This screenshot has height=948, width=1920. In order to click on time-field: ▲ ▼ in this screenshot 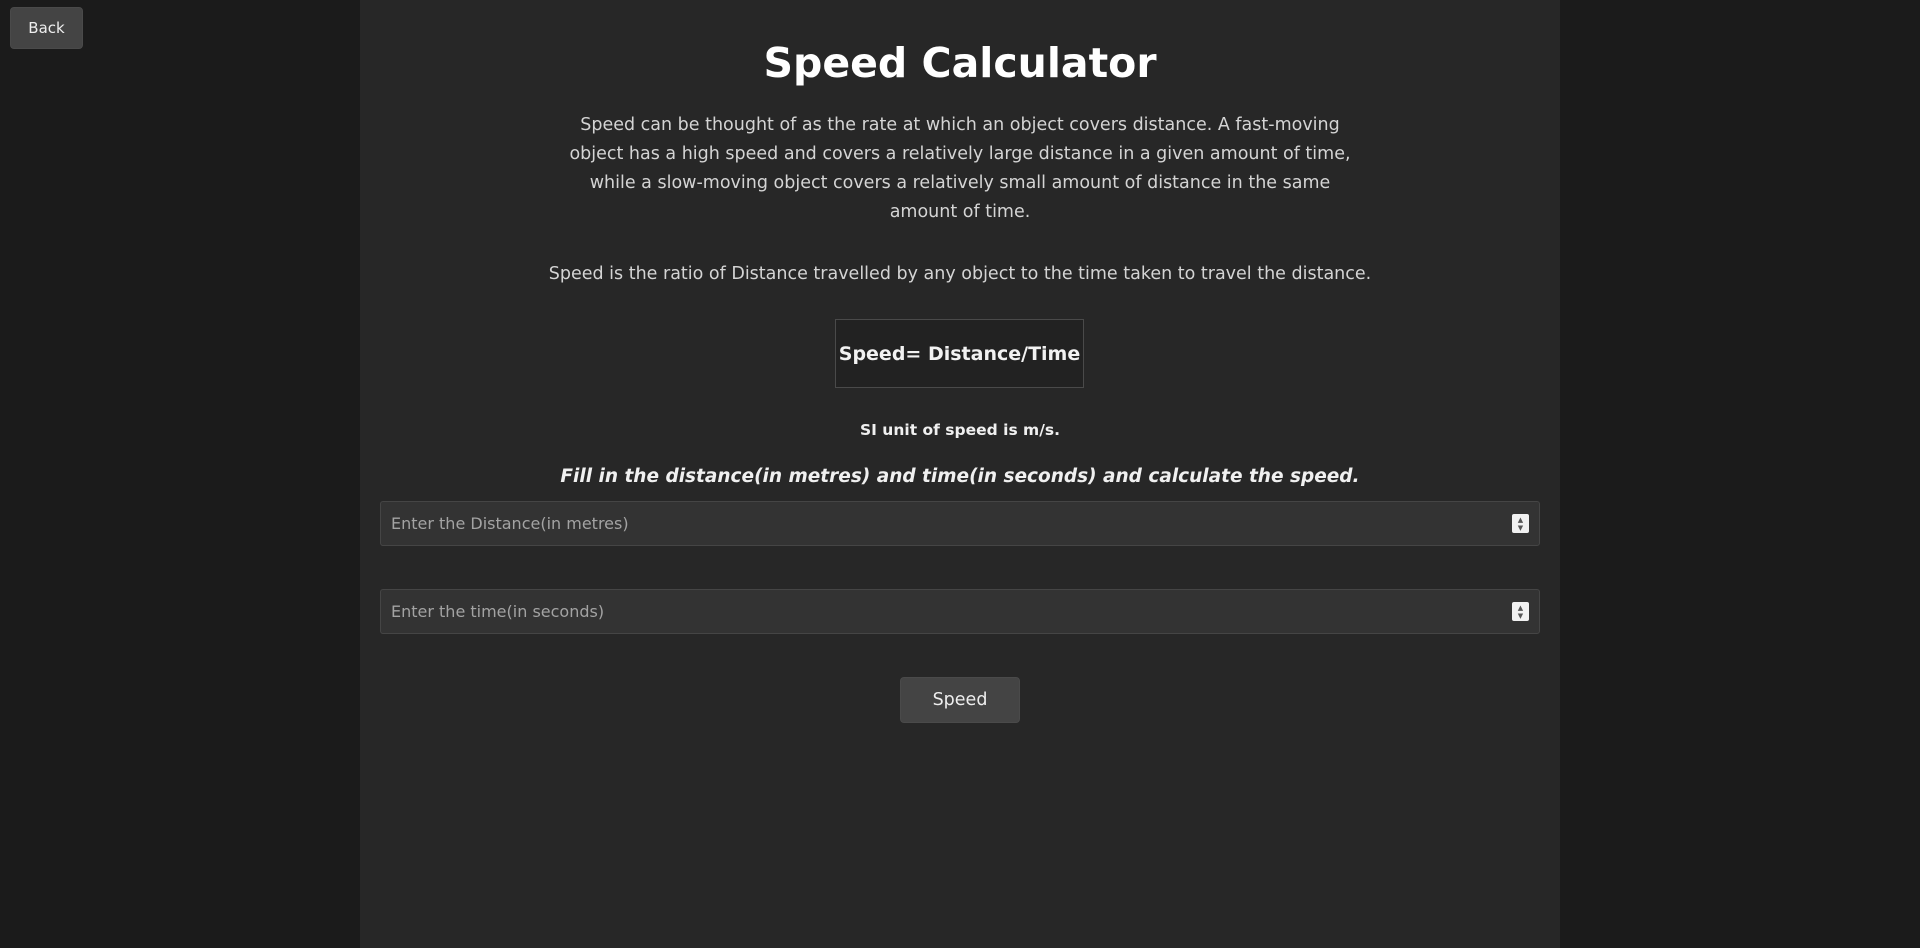, I will do `click(960, 611)`.